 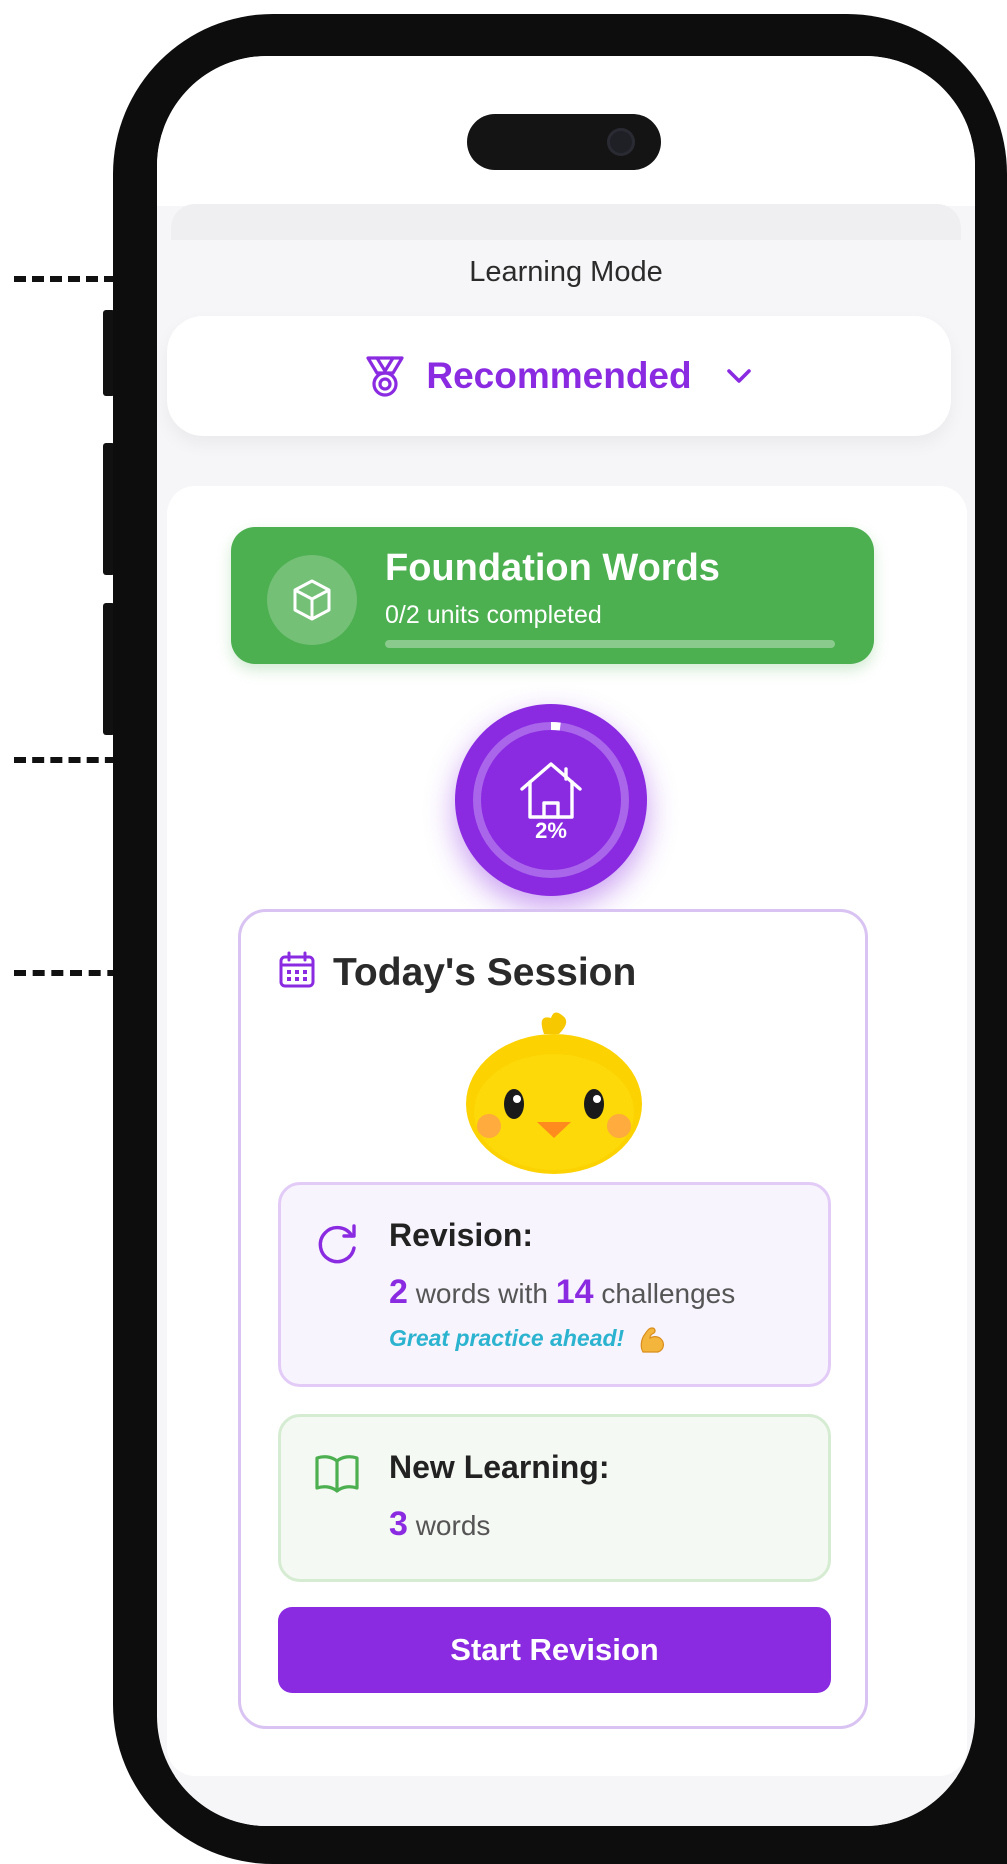 What do you see at coordinates (610, 644) in the screenshot?
I see `unit-progress-bar` at bounding box center [610, 644].